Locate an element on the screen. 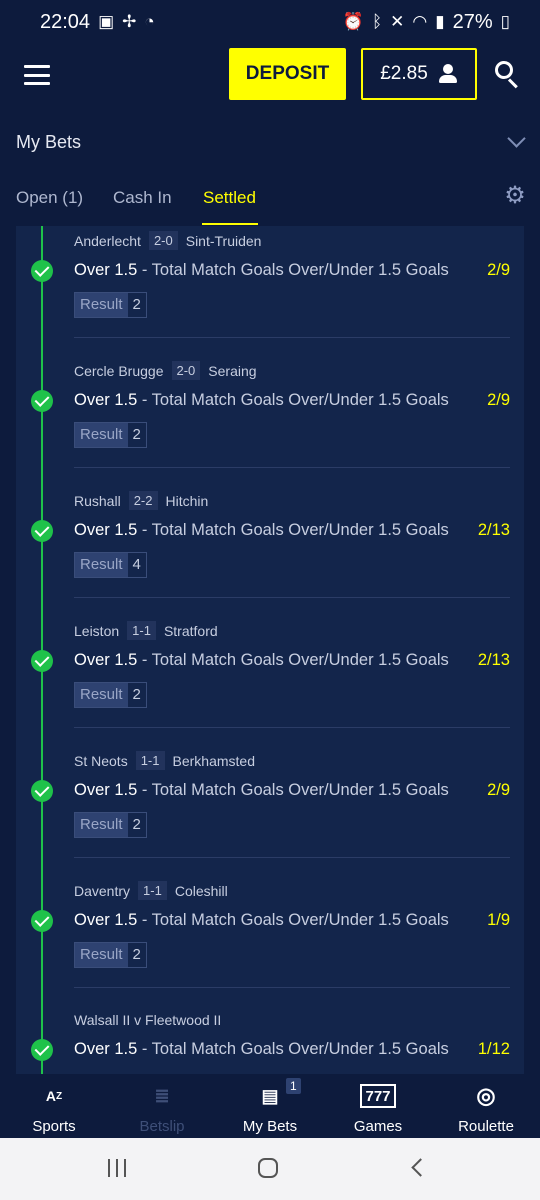 This screenshot has width=540, height=1200. bluetooth-icon: ᛒ is located at coordinates (377, 21).